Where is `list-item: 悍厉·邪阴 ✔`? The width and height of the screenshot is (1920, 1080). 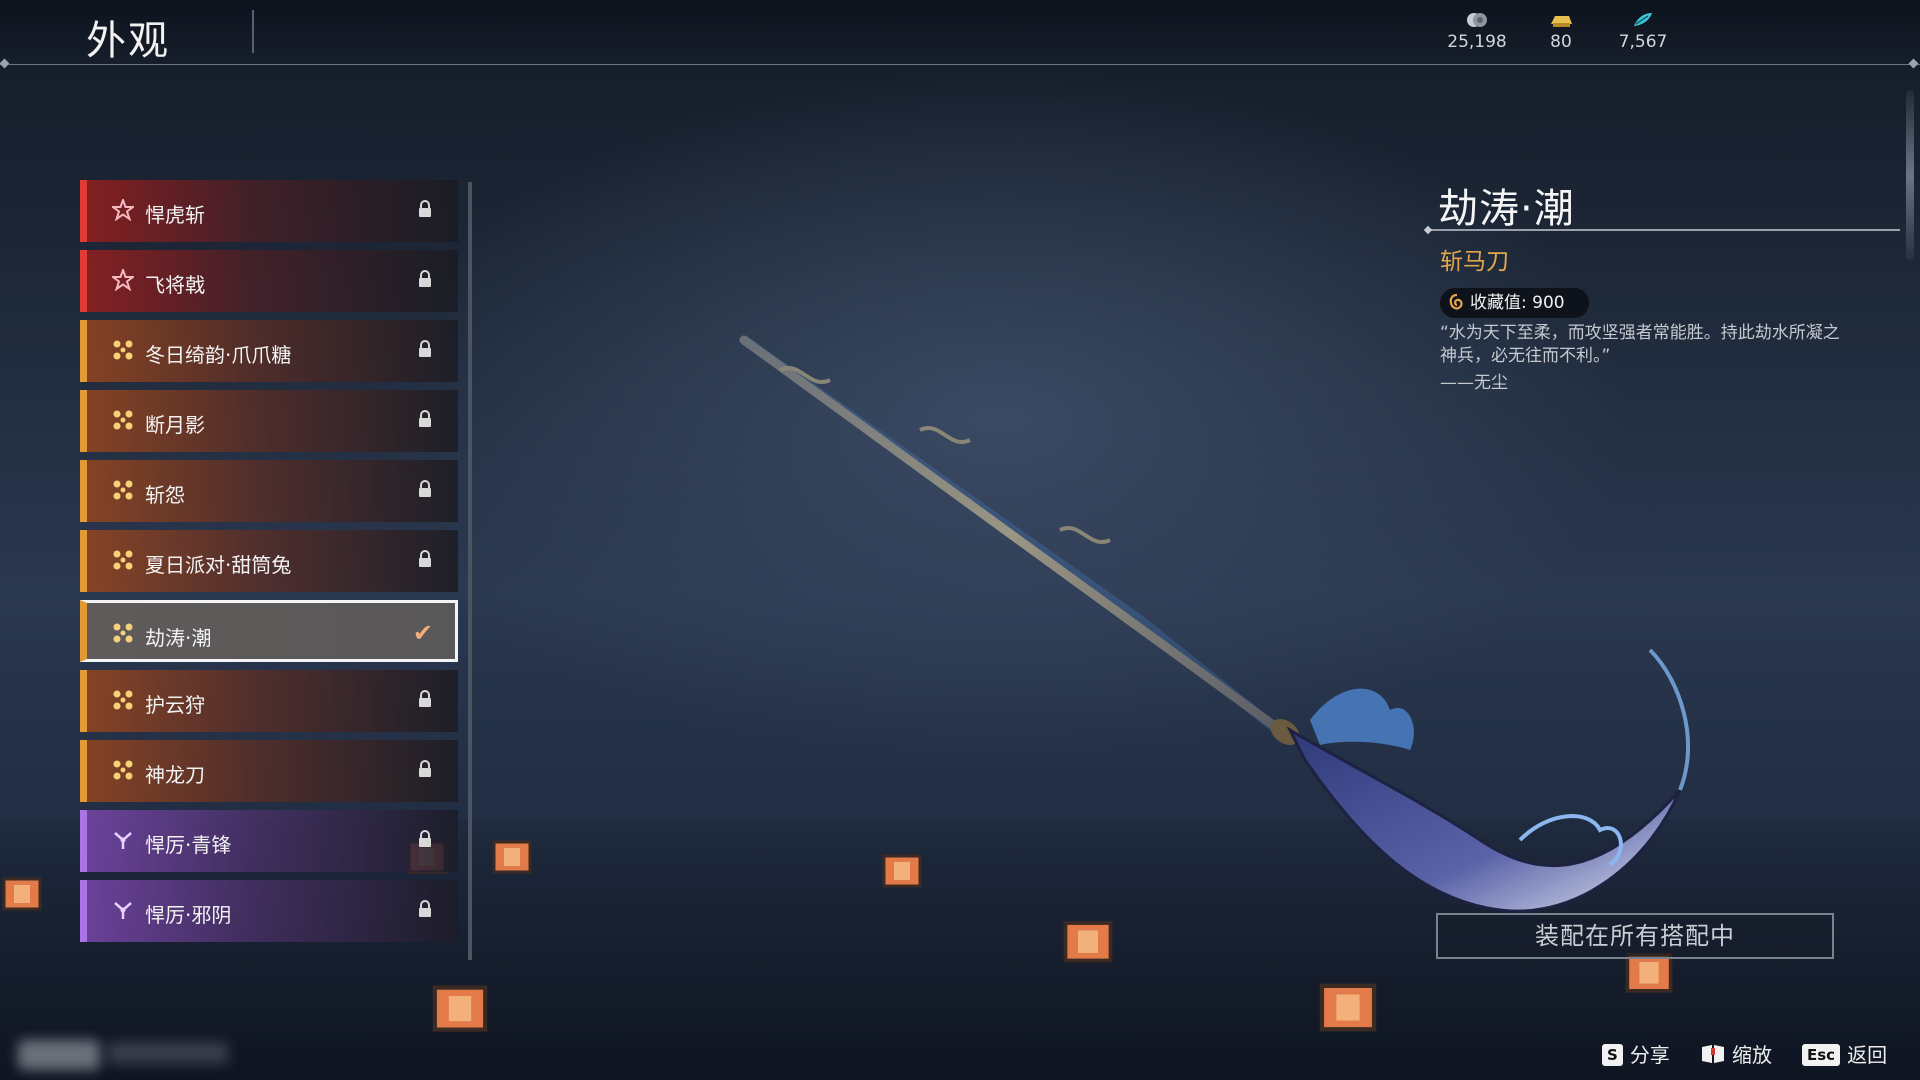
list-item: 悍厉·邪阴 ✔ is located at coordinates (269, 911).